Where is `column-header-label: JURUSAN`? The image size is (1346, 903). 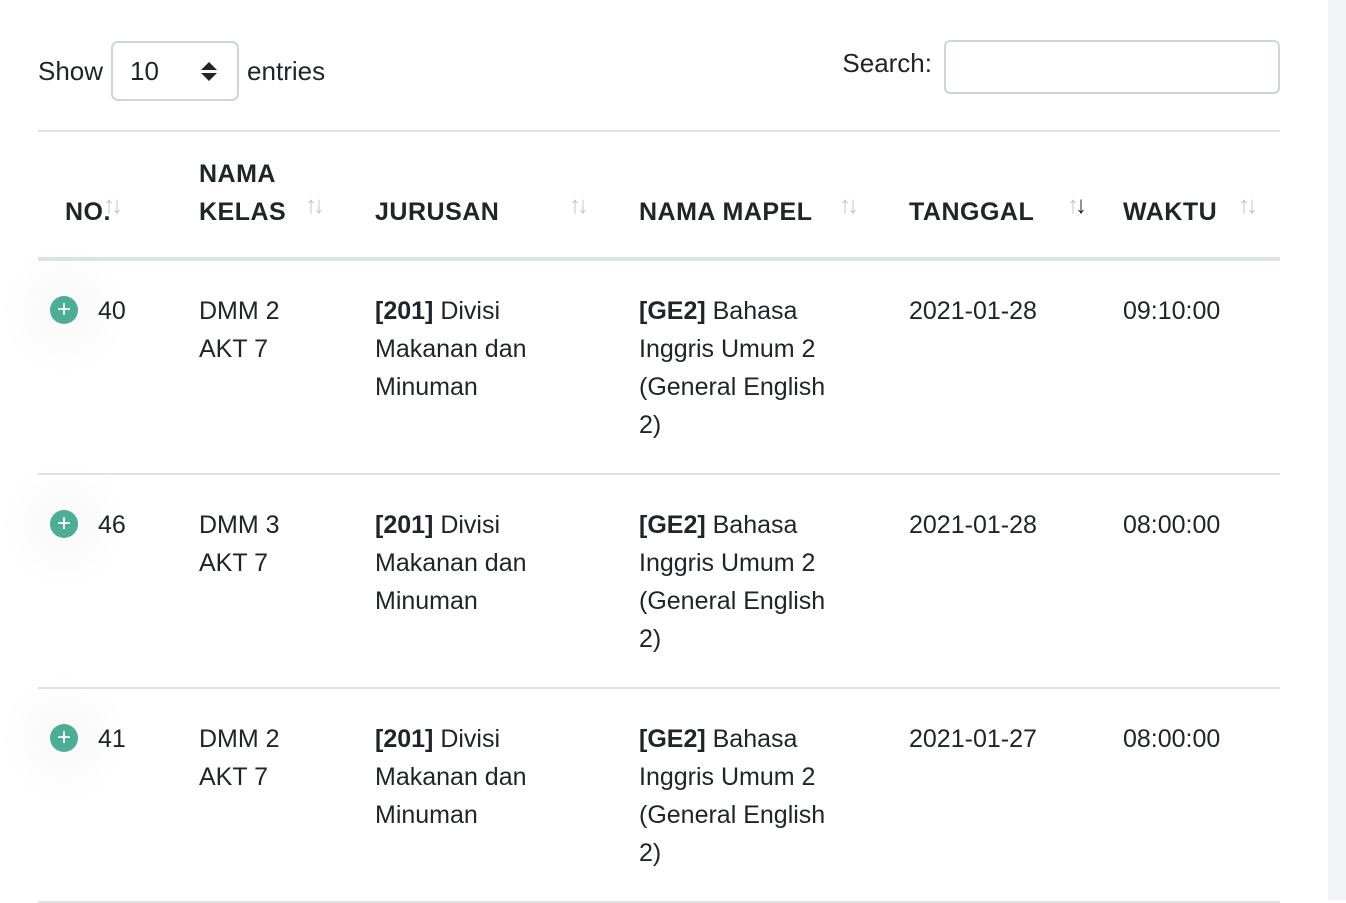 column-header-label: JURUSAN is located at coordinates (437, 212).